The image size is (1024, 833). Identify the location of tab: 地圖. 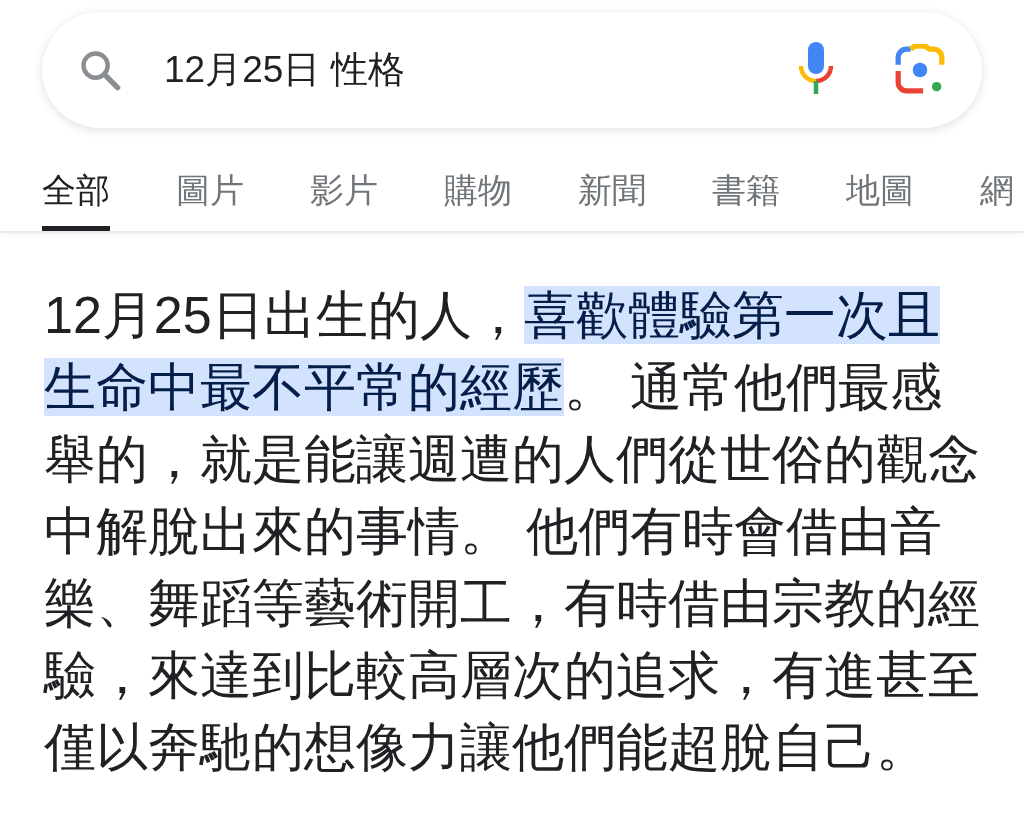
(880, 197).